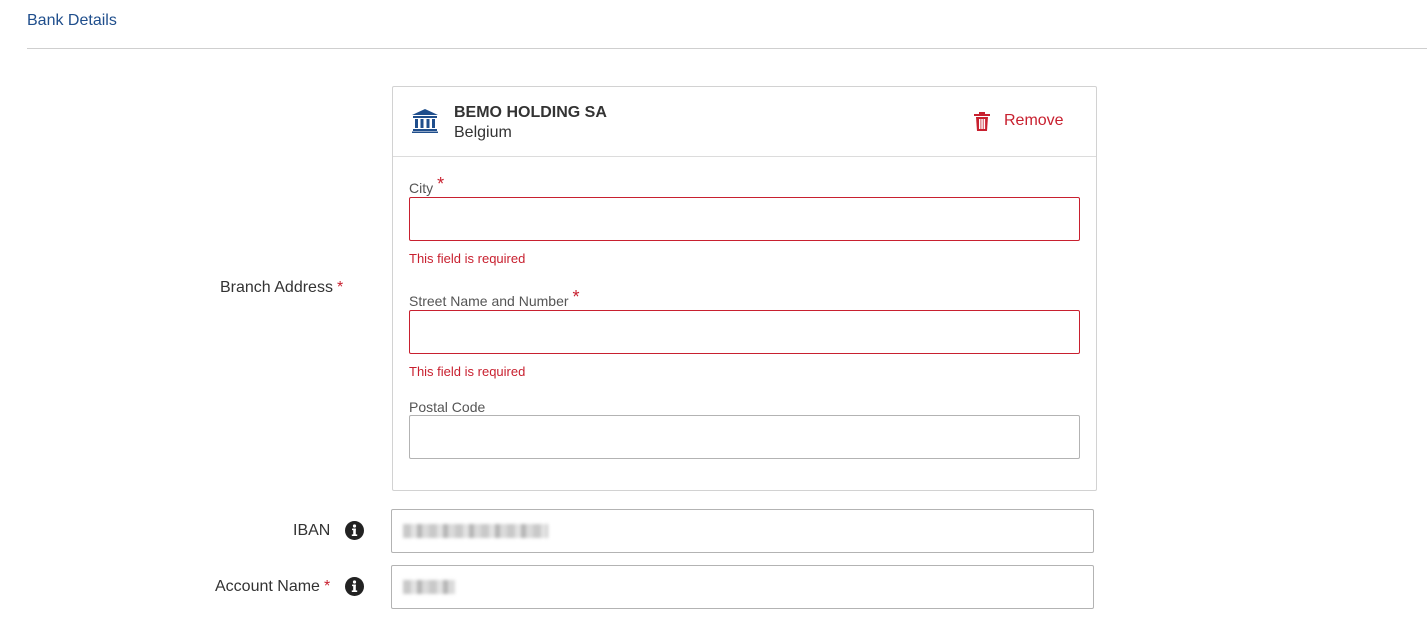 The image size is (1427, 643). I want to click on account-name-label: Account Name *, so click(272, 587).